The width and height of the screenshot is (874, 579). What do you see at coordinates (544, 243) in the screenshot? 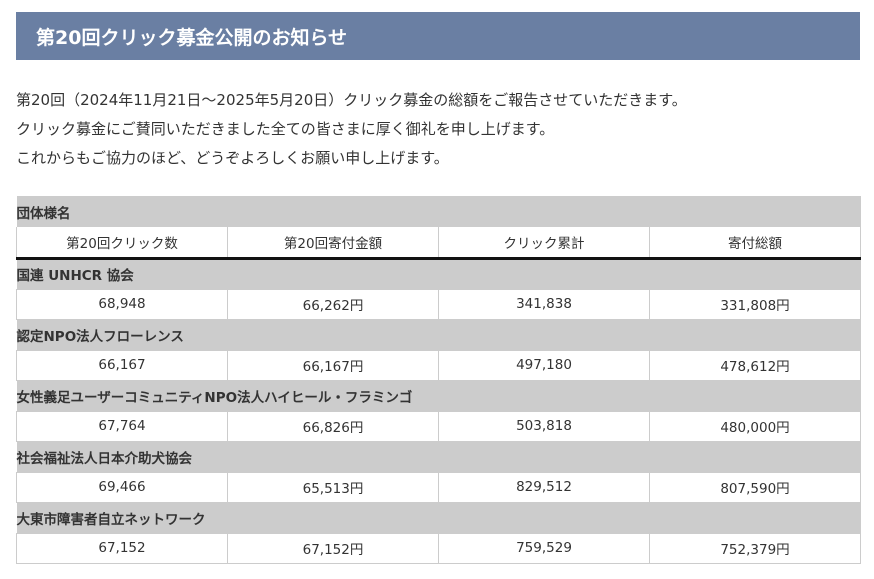
I see `column-header-click-total: クリック累計` at bounding box center [544, 243].